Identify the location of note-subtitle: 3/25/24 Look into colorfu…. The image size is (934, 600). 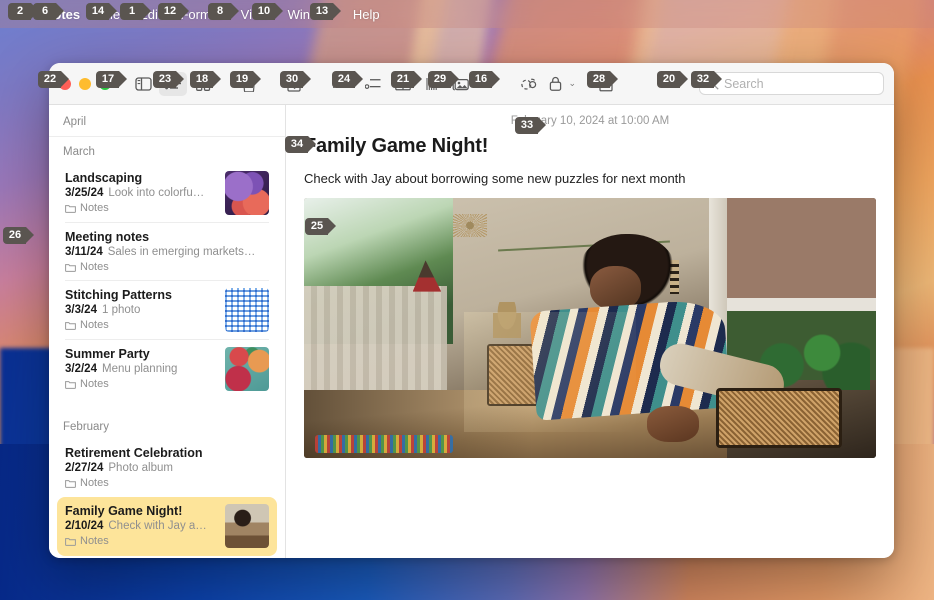
(141, 193).